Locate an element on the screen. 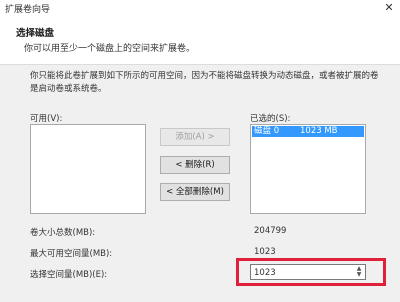 The height and width of the screenshot is (302, 400). page-subtitle: 你可以用至少一个磁盘上的空间来扩展卷。 is located at coordinates (110, 49).